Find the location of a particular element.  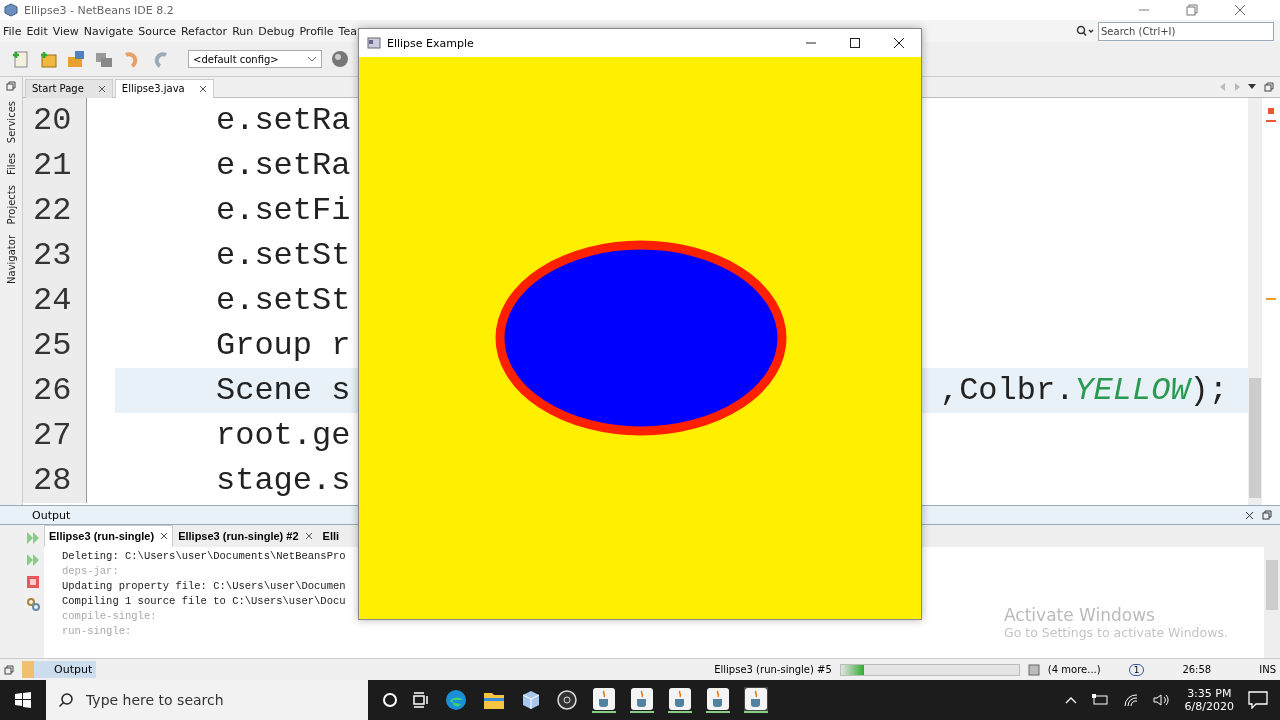

window-icon is located at coordinates (374, 43).